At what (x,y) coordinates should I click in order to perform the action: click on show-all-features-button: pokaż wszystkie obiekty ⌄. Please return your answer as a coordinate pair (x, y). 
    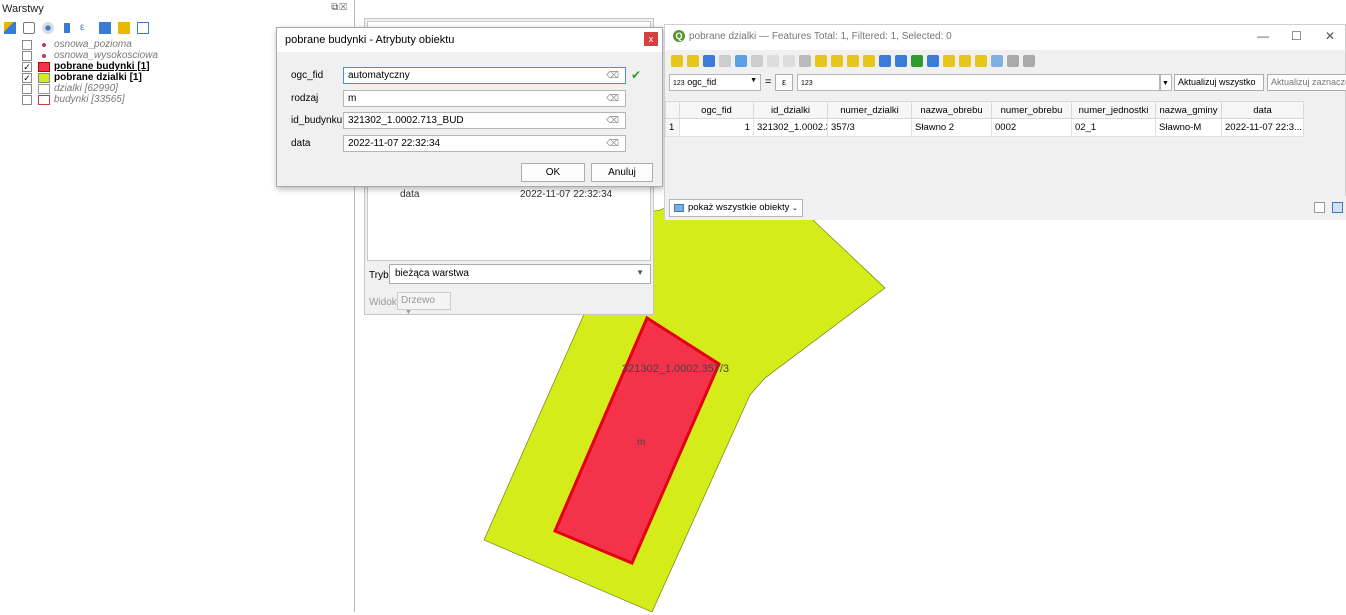
    Looking at the image, I should click on (736, 208).